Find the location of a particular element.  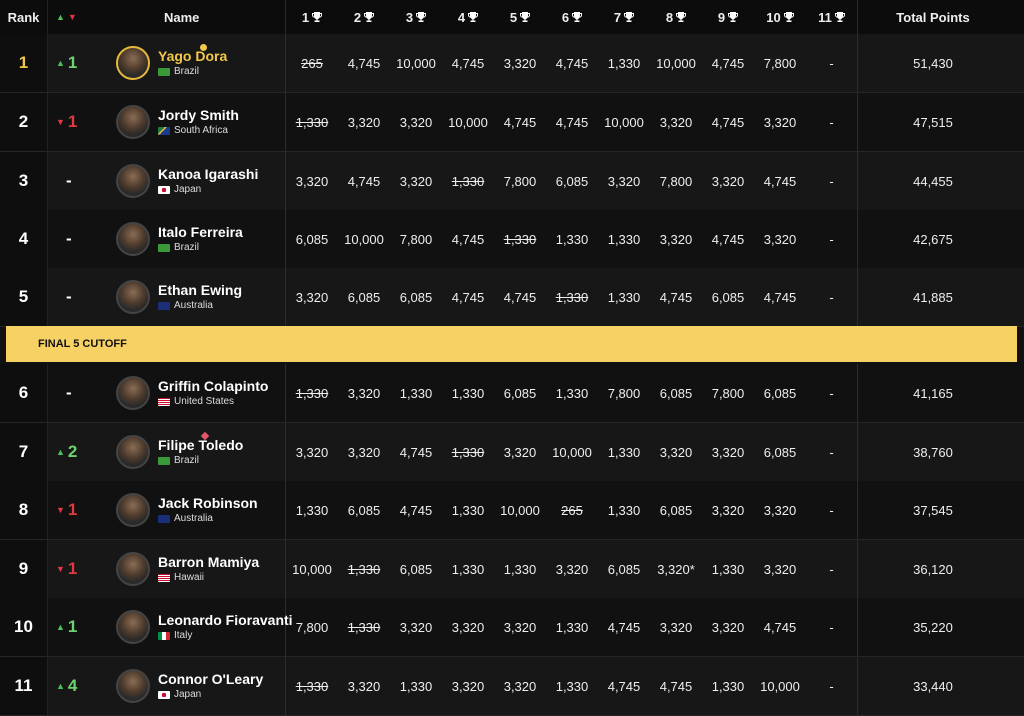

flag-jp-icon is located at coordinates (164, 694).